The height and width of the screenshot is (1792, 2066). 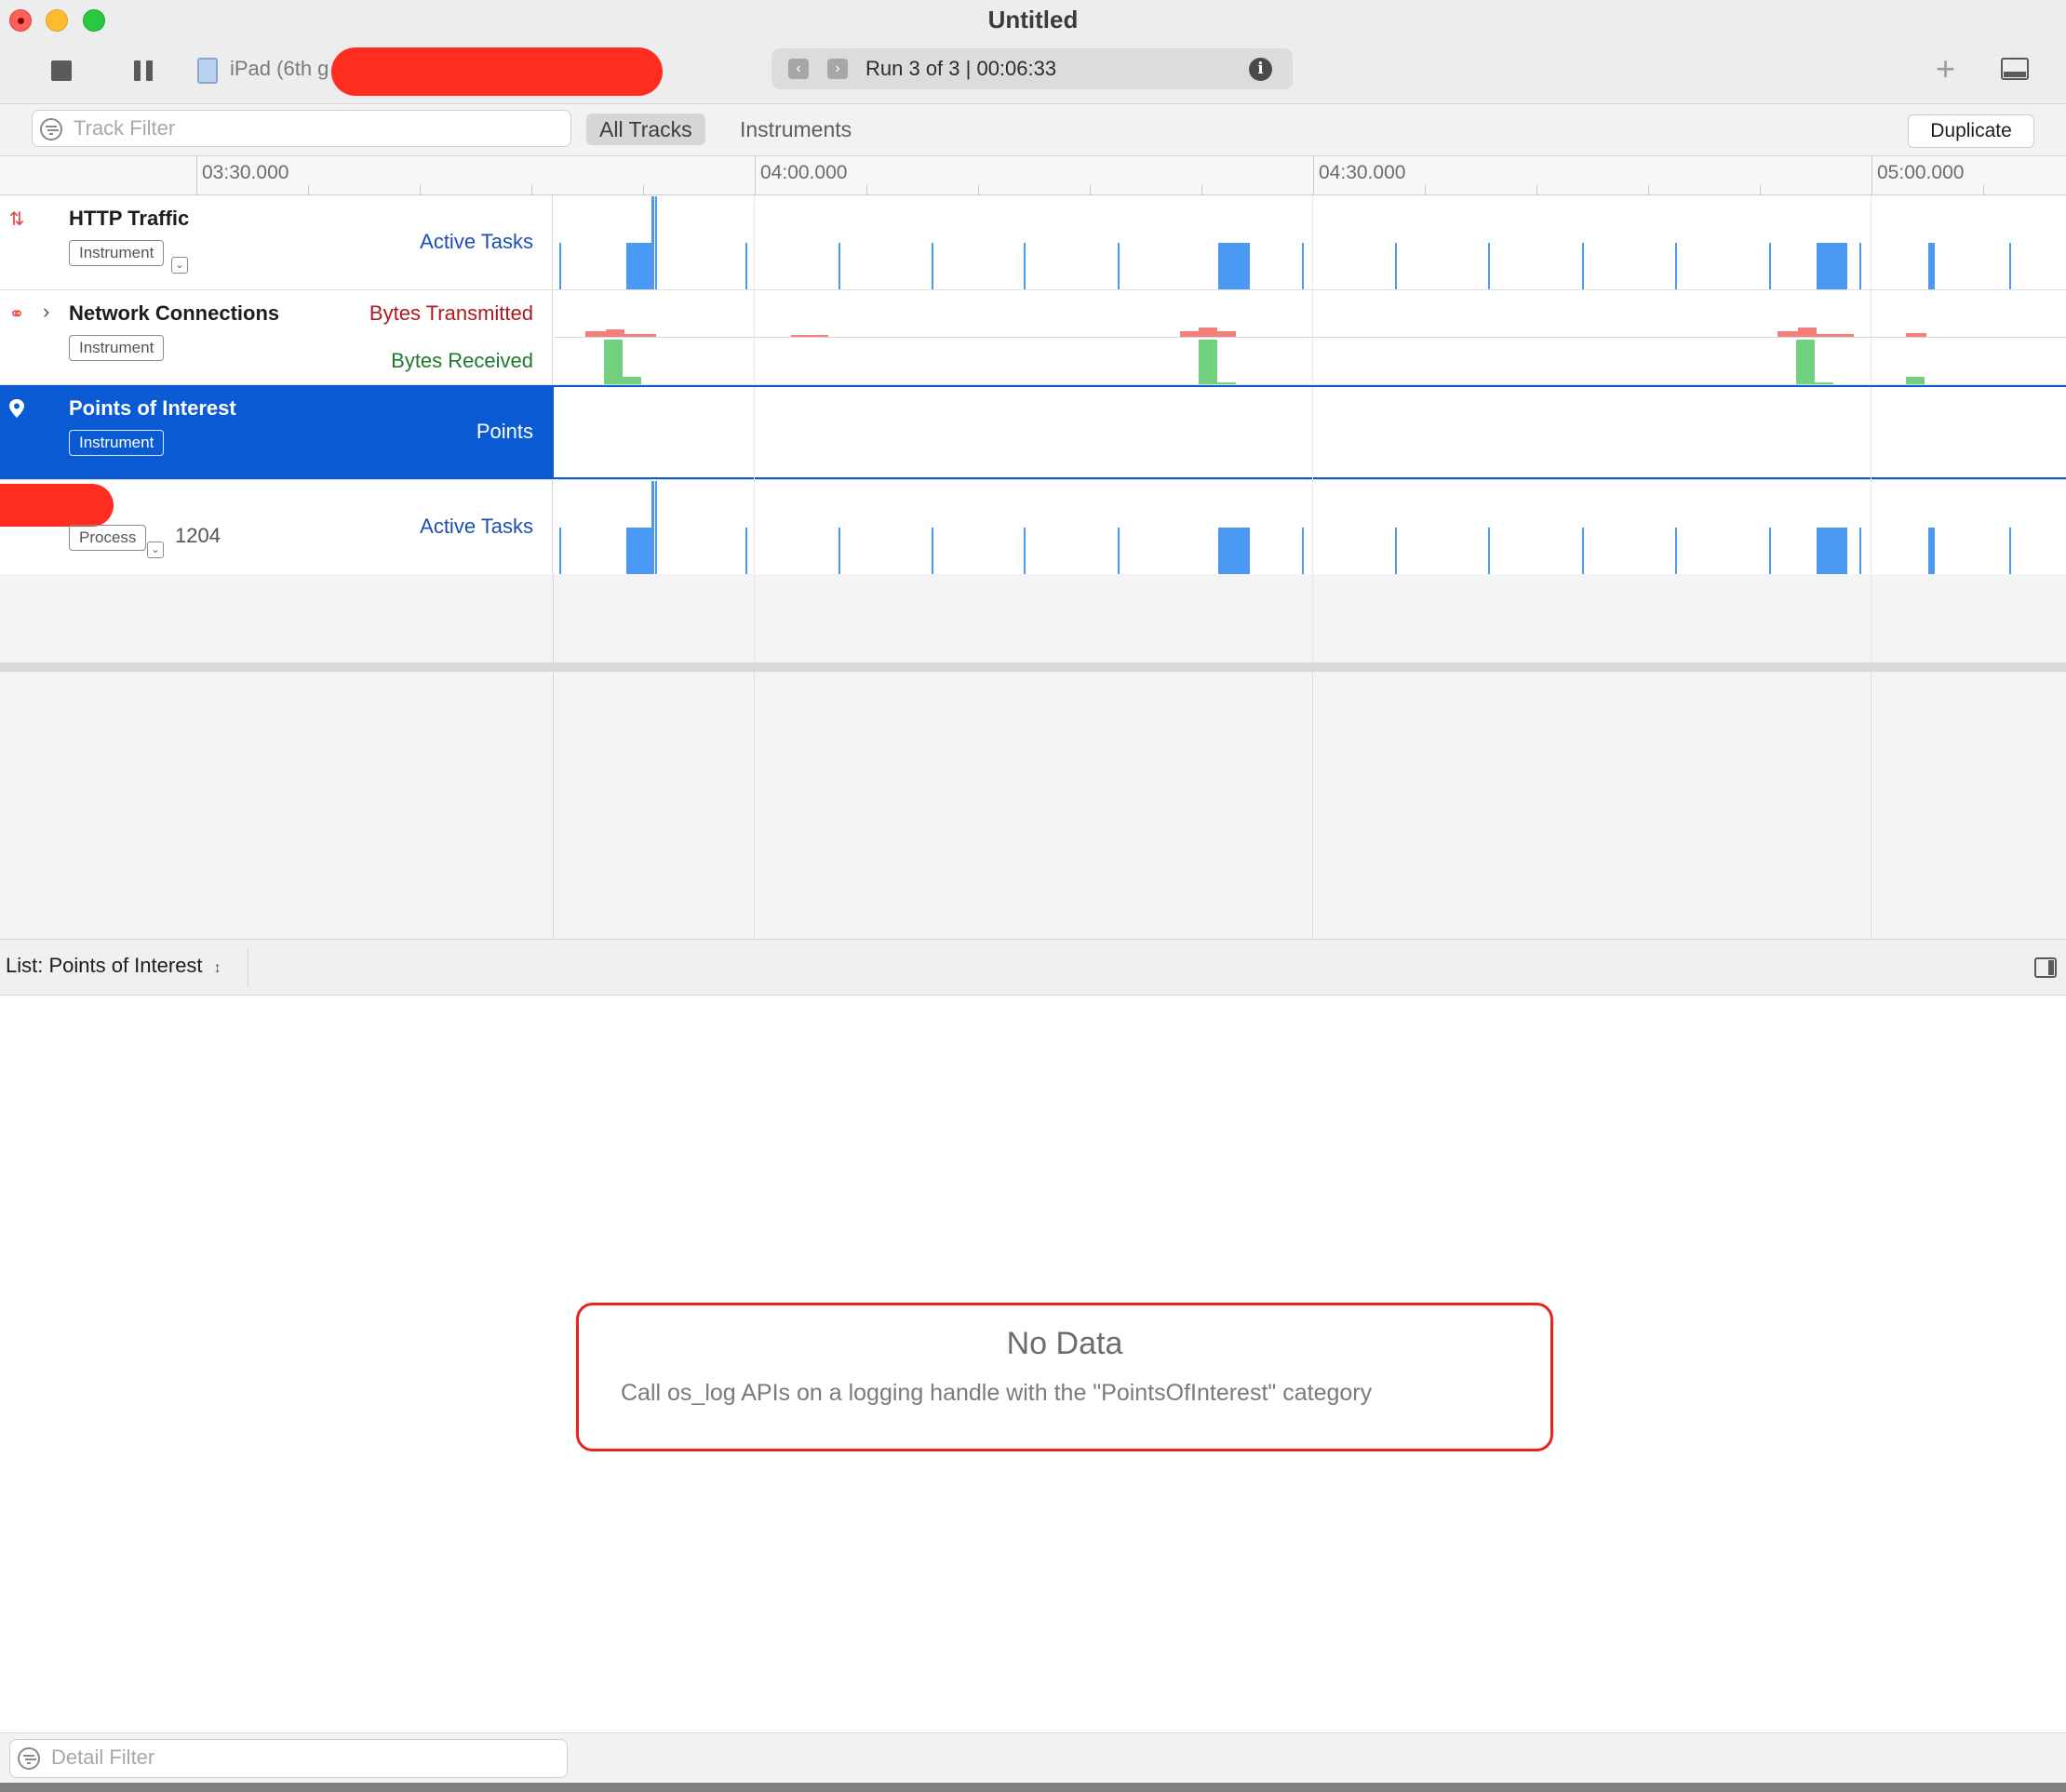 What do you see at coordinates (57, 506) in the screenshot?
I see `redaction-mark` at bounding box center [57, 506].